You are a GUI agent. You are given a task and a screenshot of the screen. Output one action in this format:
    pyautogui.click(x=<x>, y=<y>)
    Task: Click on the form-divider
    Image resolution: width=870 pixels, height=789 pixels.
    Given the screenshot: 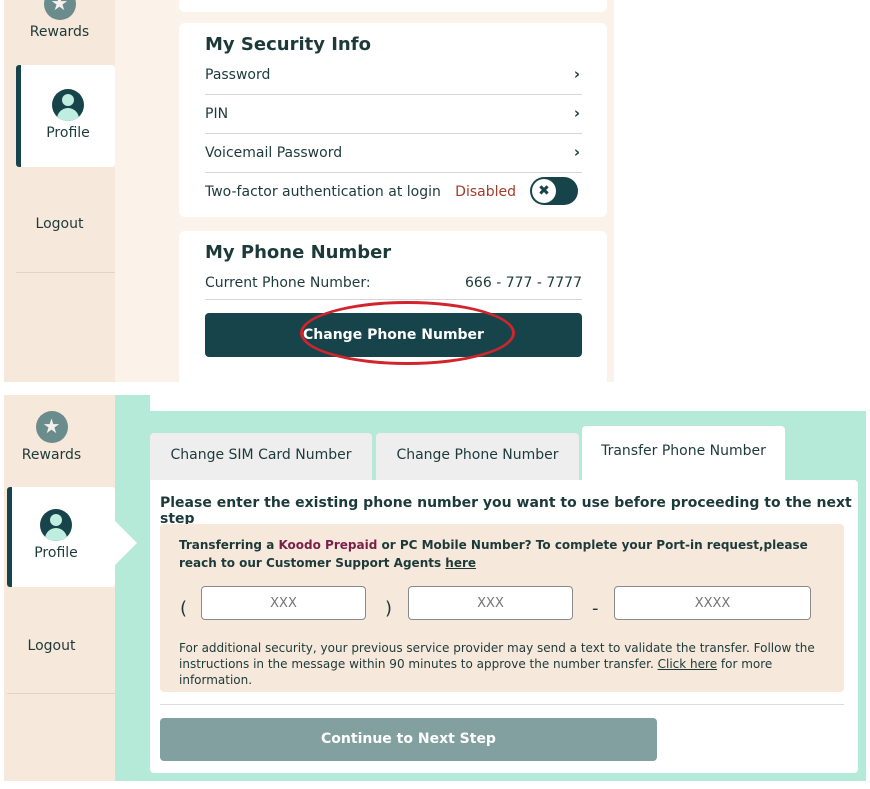 What is the action you would take?
    pyautogui.click(x=502, y=704)
    